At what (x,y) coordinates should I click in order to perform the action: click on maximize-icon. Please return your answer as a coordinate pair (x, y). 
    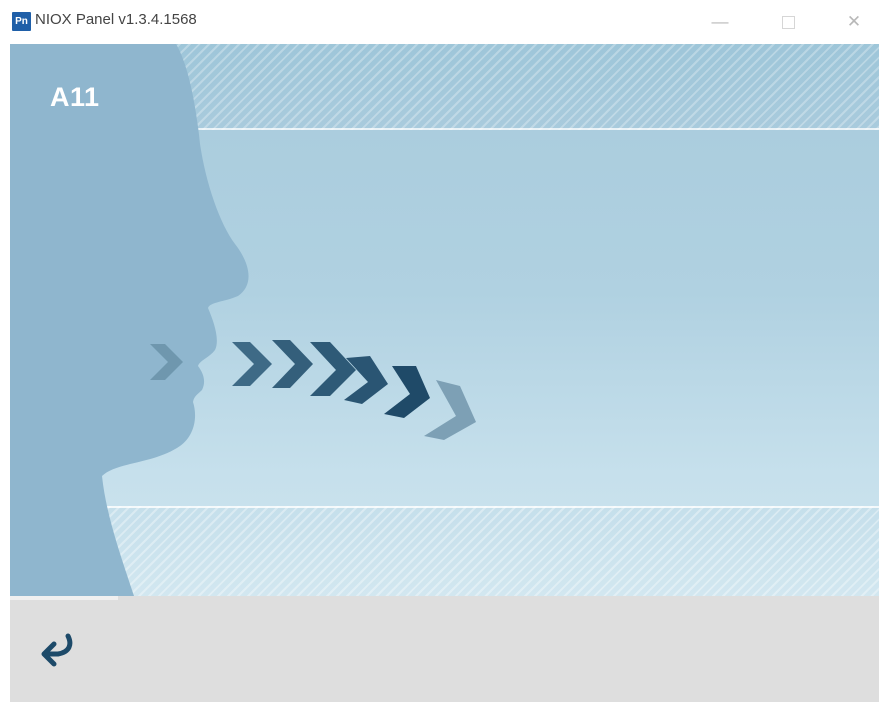
    Looking at the image, I should click on (788, 22).